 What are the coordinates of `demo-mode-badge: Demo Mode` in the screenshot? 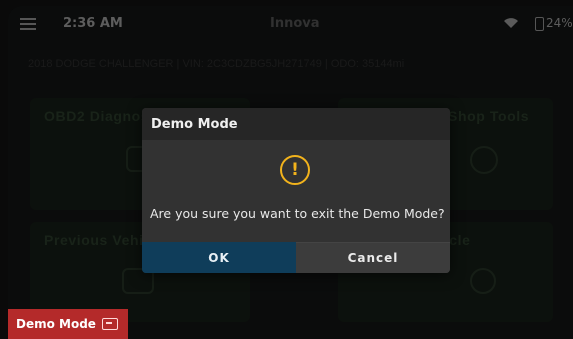 It's located at (68, 324).